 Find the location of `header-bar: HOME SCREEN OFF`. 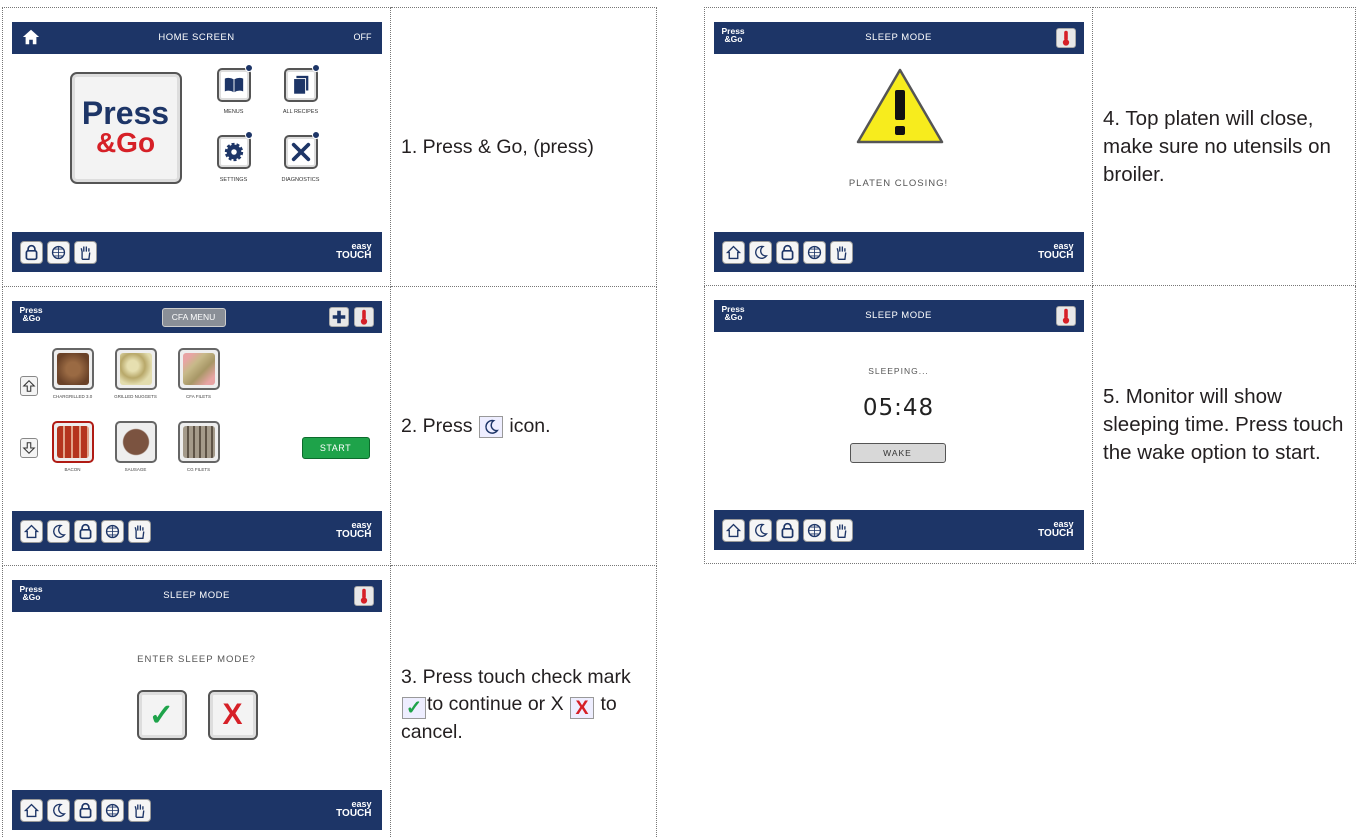

header-bar: HOME SCREEN OFF is located at coordinates (196, 38).